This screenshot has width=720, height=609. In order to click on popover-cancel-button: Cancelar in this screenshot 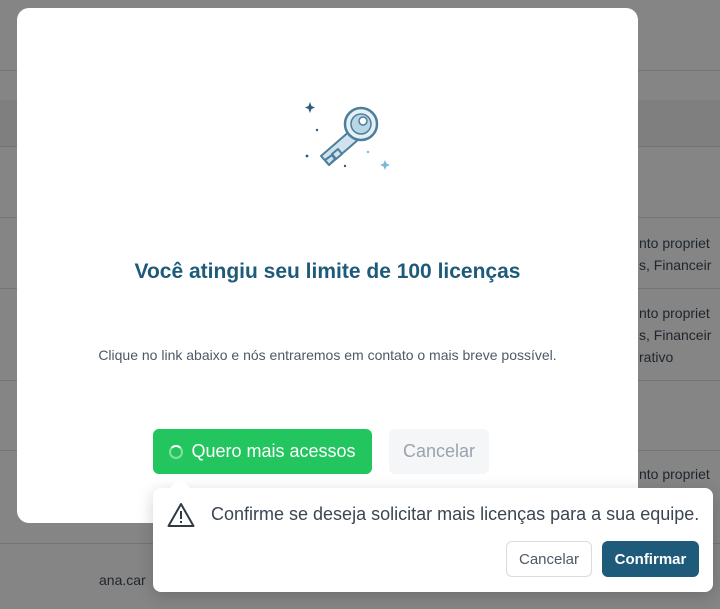, I will do `click(549, 559)`.